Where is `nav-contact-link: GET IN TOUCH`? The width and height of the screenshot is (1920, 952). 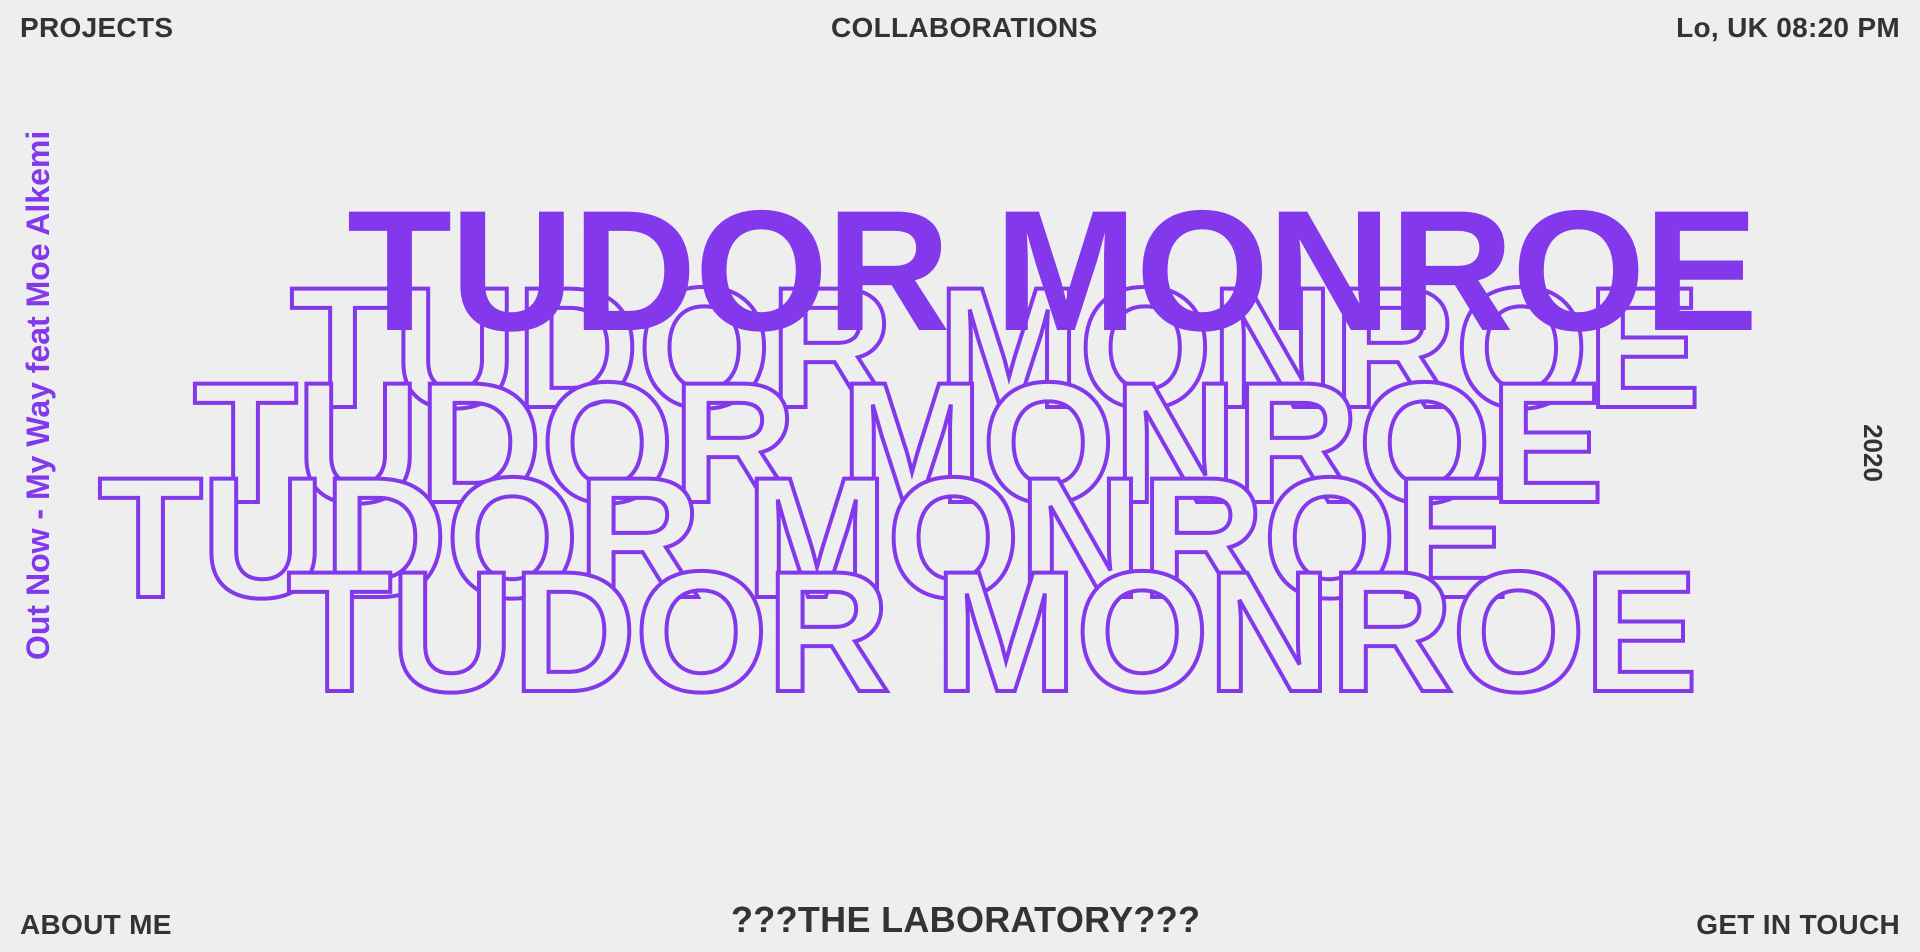
nav-contact-link: GET IN TOUCH is located at coordinates (1798, 925).